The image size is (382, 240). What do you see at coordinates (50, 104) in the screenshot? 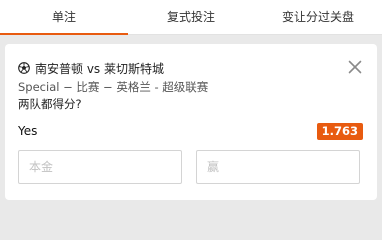
I see `market-question: 两队都得分?` at bounding box center [50, 104].